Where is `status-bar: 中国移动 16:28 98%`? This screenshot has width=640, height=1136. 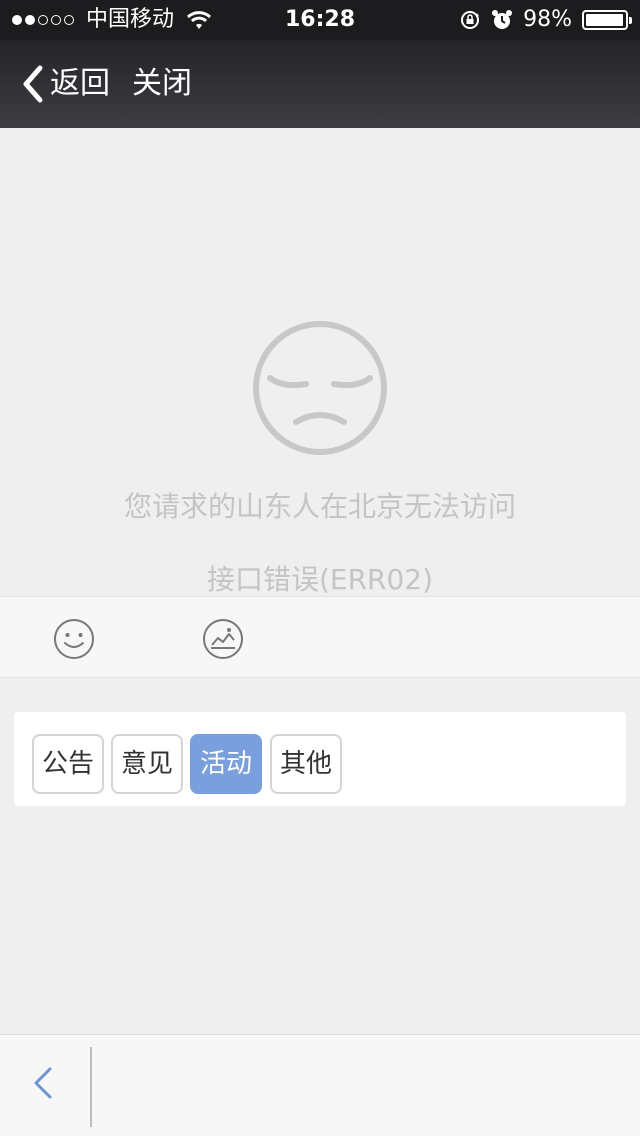
status-bar: 中国移动 16:28 98% is located at coordinates (320, 20).